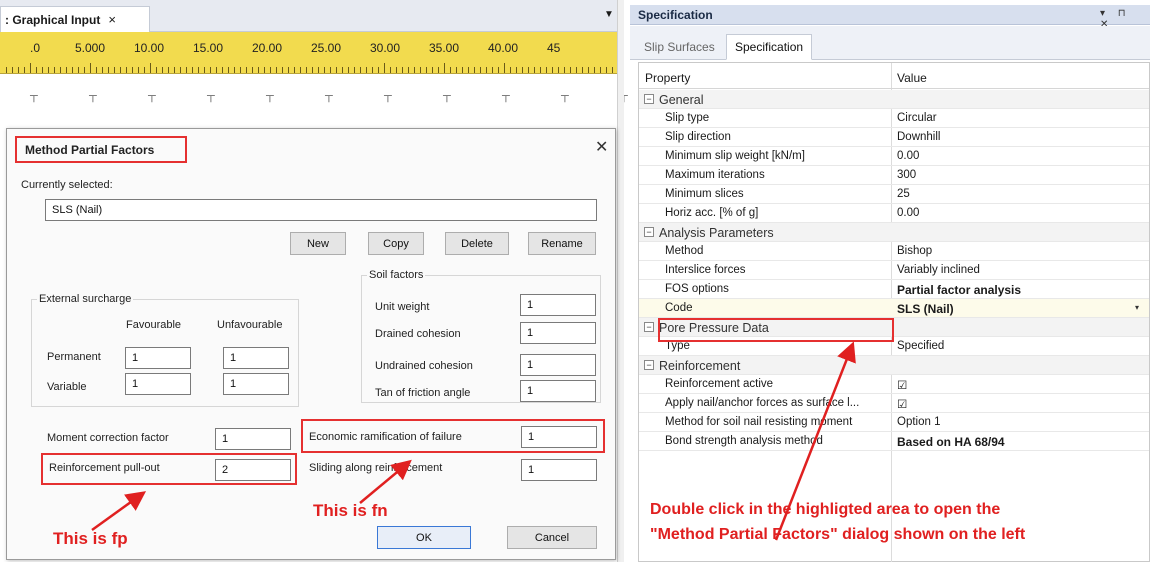 The height and width of the screenshot is (562, 1150). Describe the element at coordinates (558, 333) in the screenshot. I see `drained-cohesion-input: 1` at that location.